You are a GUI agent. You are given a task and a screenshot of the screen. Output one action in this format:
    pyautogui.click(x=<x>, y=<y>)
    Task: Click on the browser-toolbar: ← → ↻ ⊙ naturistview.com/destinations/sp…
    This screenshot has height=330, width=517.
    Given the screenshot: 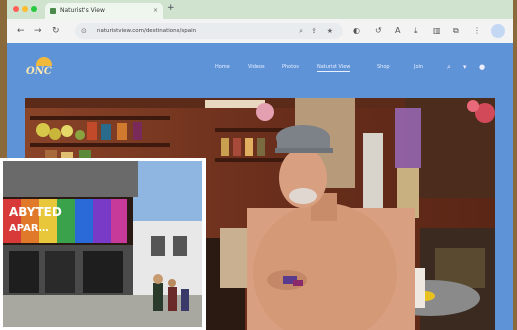 What is the action you would take?
    pyautogui.click(x=260, y=31)
    